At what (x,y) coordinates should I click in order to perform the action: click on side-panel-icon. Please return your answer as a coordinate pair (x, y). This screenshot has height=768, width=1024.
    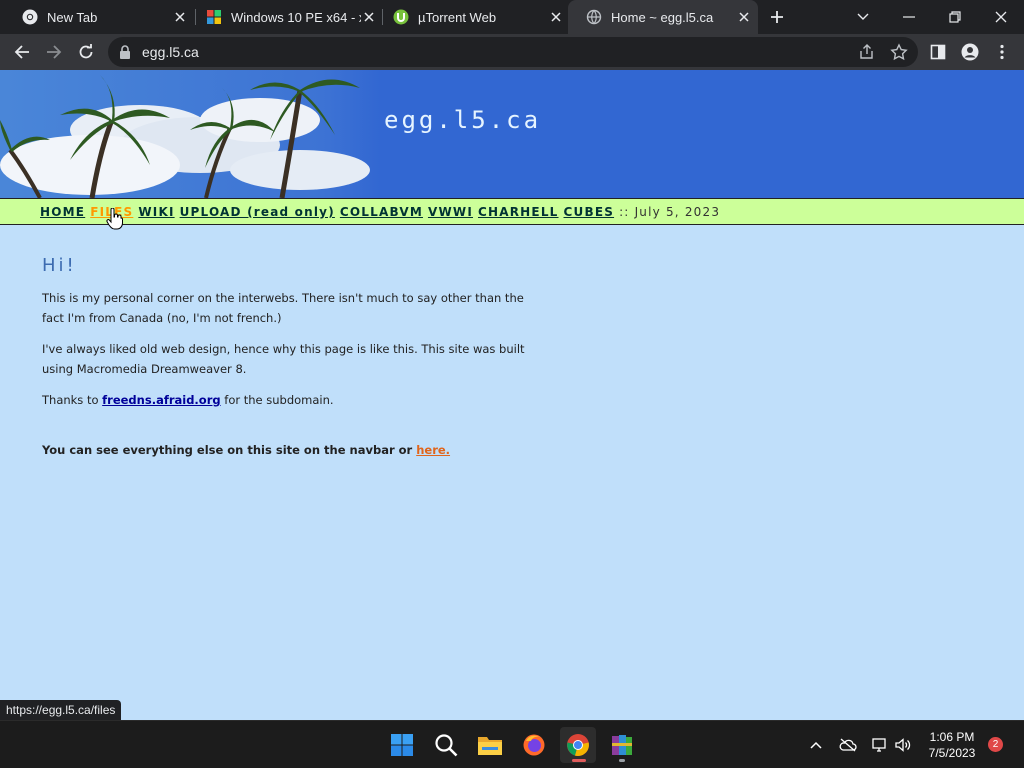
    Looking at the image, I should click on (938, 52).